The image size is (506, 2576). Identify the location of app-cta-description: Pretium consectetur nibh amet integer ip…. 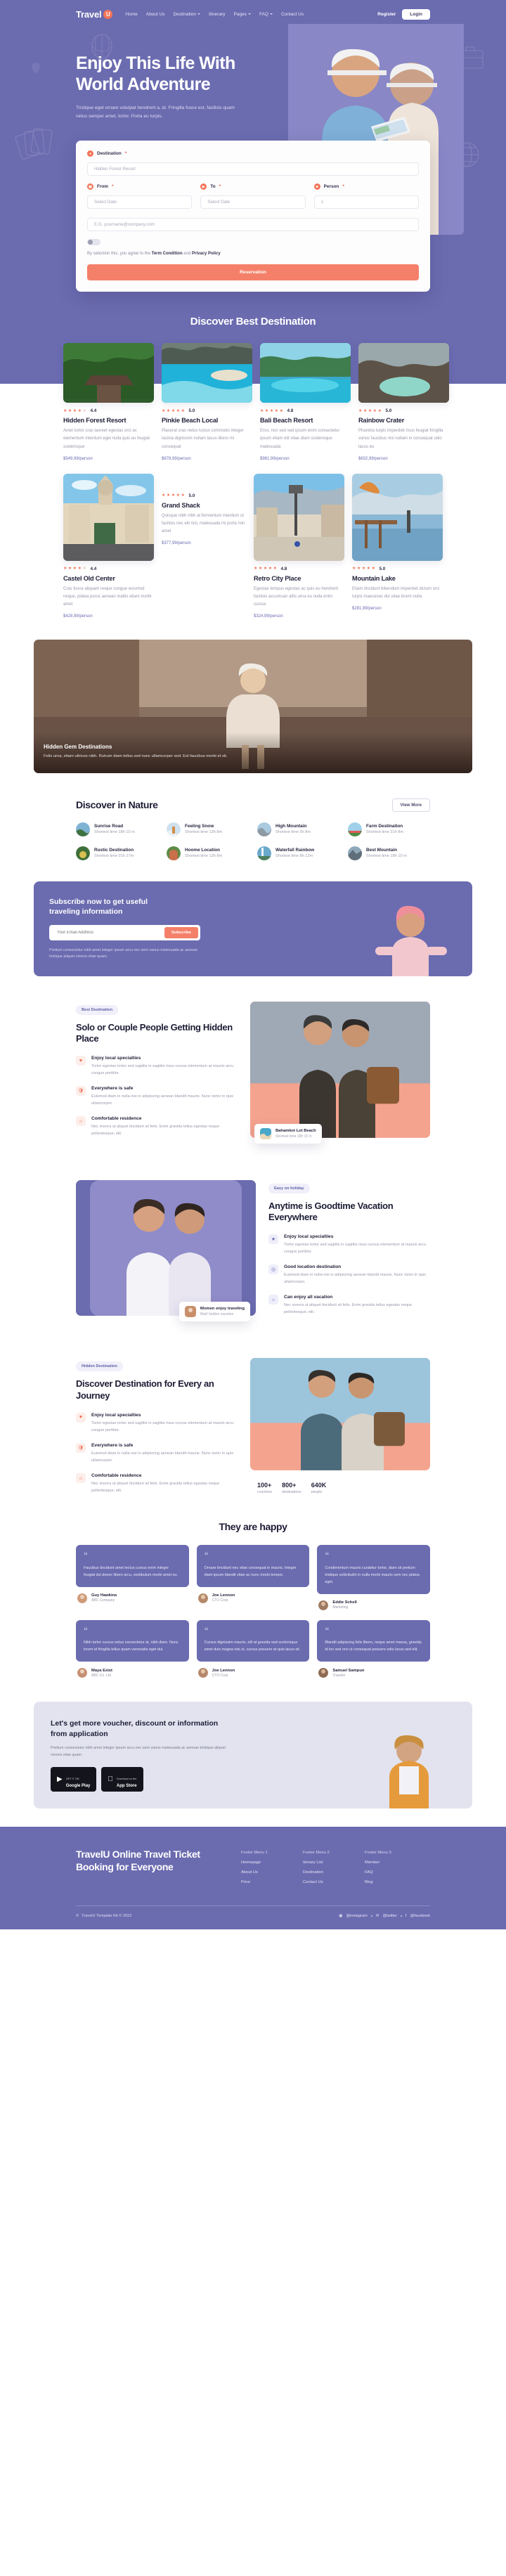
(138, 1751).